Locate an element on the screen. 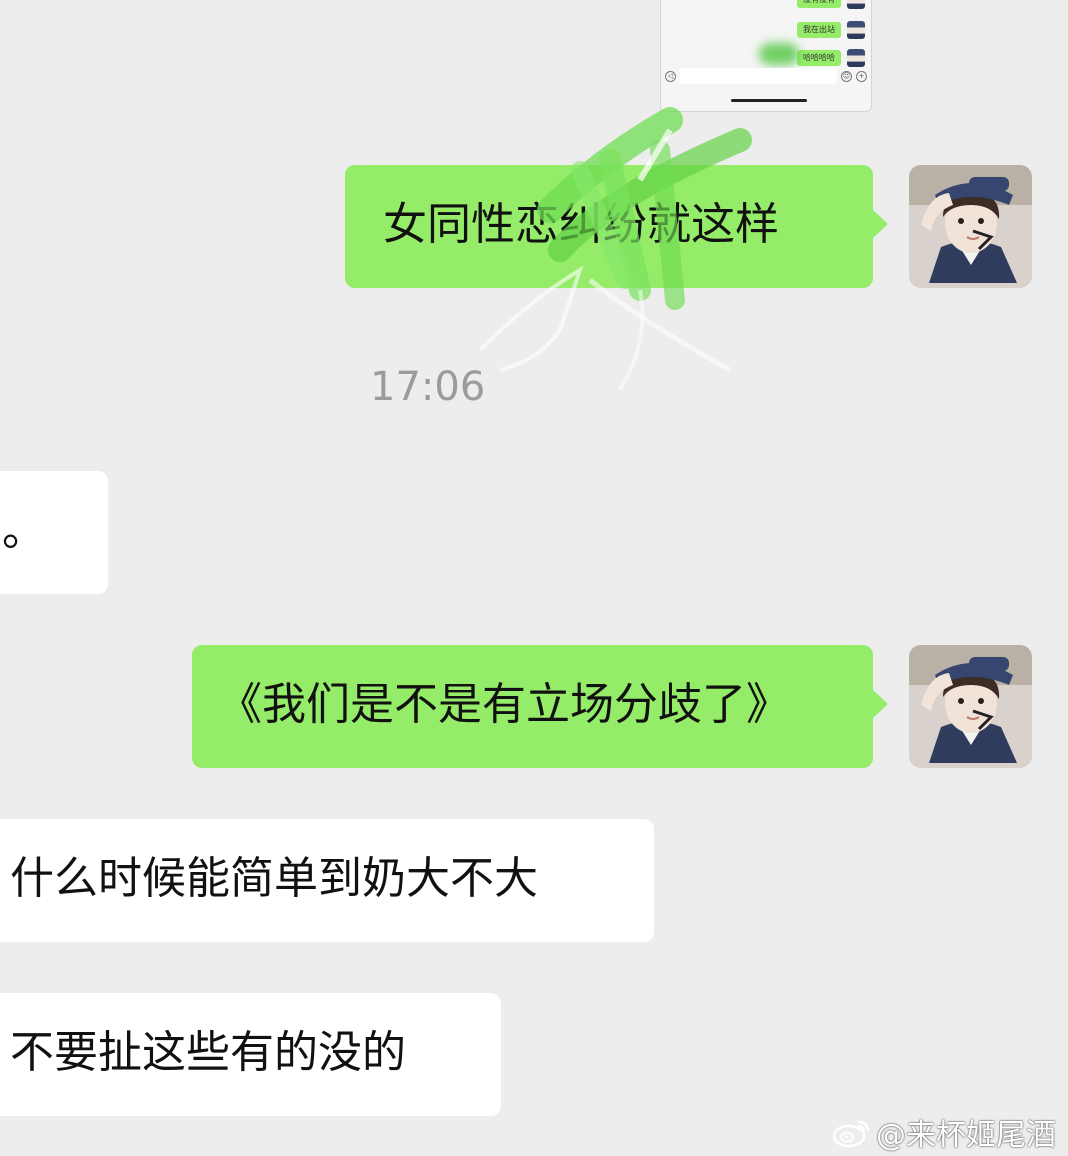 This screenshot has height=1156, width=1068. thumbnail-home-indicator is located at coordinates (769, 100).